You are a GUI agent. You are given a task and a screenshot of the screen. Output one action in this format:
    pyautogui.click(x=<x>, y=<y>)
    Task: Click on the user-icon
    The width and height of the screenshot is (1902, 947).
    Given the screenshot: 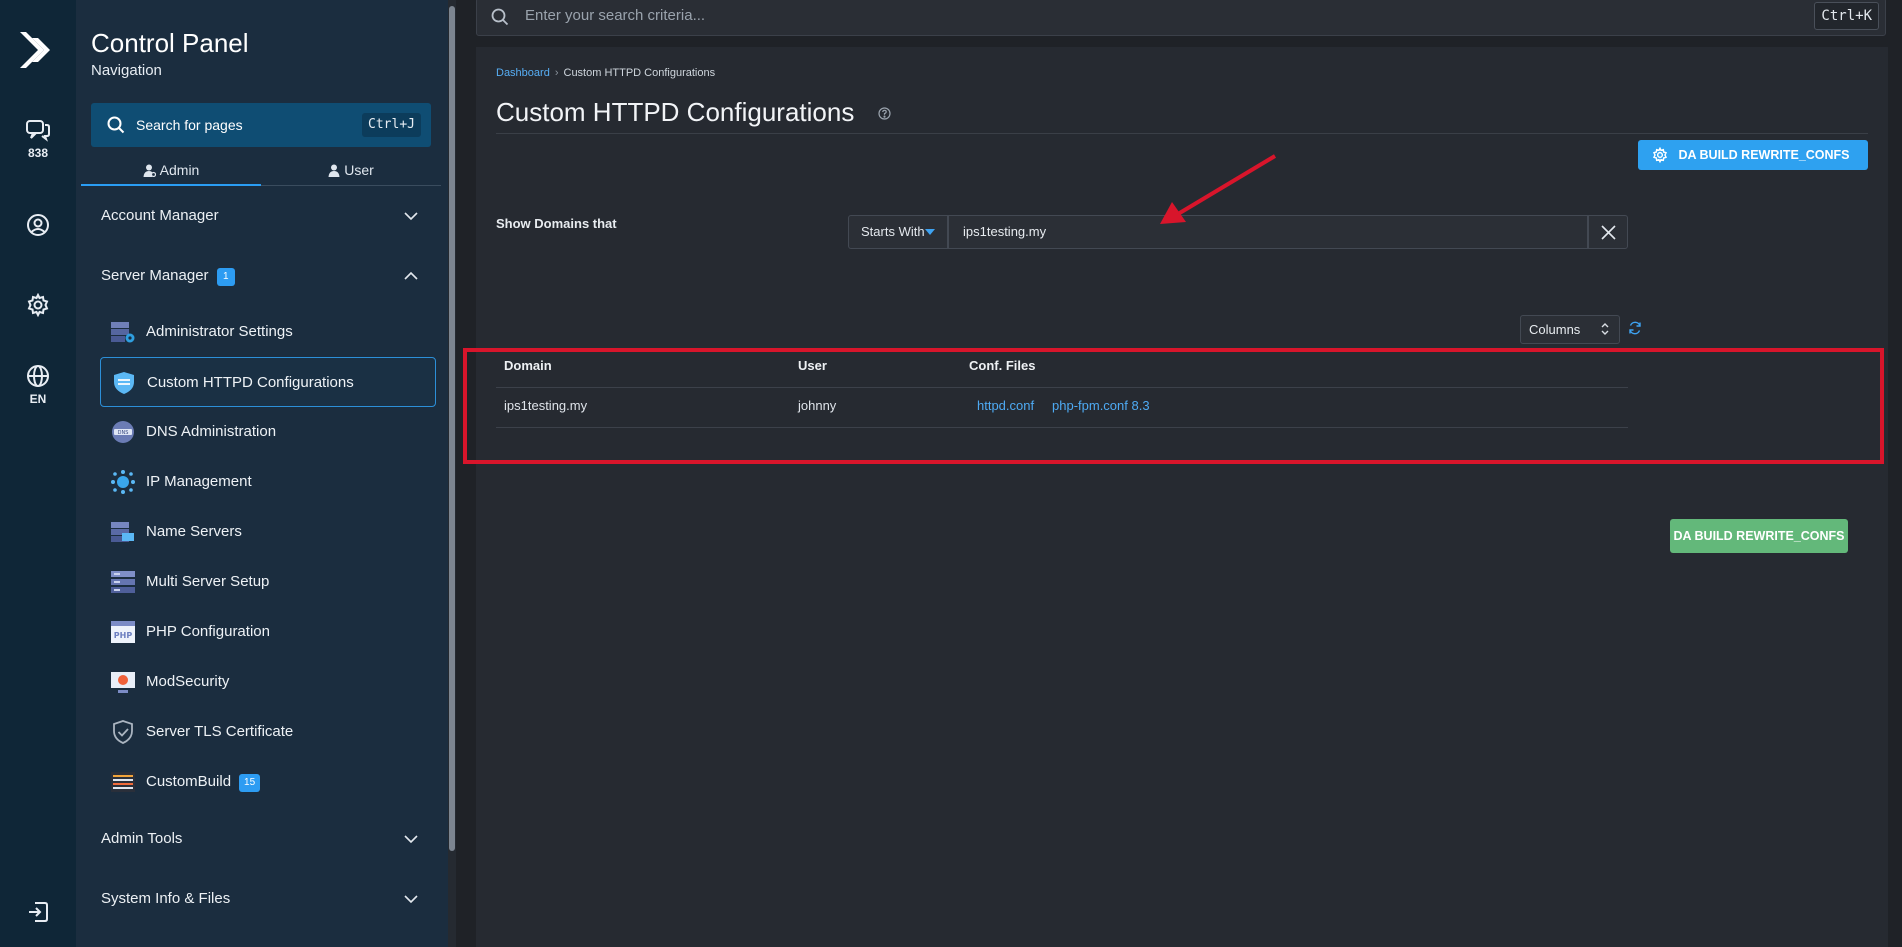 What is the action you would take?
    pyautogui.click(x=334, y=170)
    